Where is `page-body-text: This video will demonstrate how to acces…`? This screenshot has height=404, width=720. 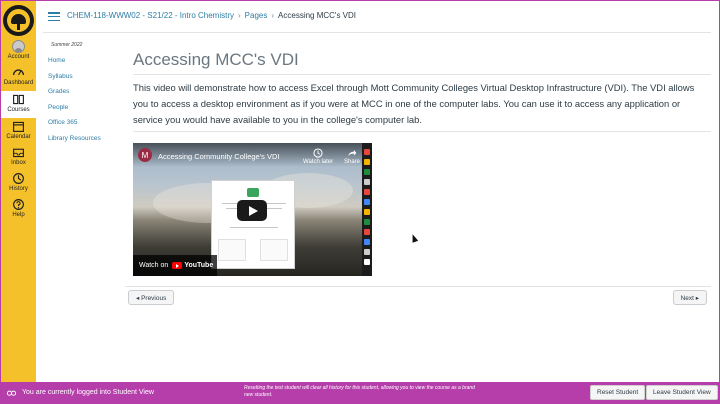 page-body-text: This video will demonstrate how to acces… is located at coordinates (414, 103).